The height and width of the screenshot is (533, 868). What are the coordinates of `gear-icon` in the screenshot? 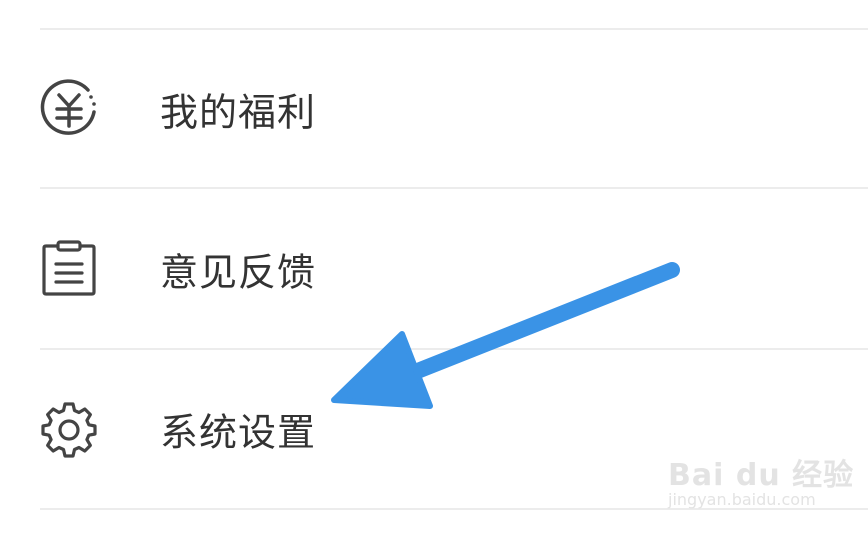 It's located at (69, 429).